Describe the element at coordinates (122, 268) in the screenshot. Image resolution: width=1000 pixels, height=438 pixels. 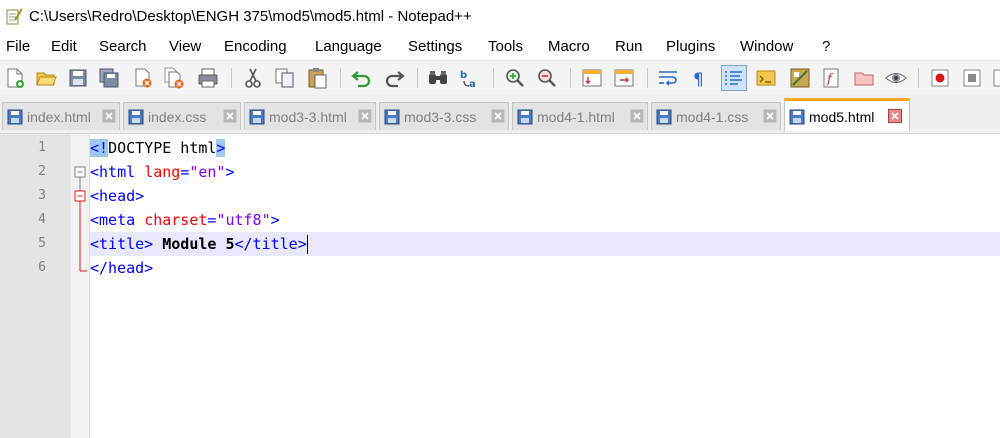
I see `code-token: </head>` at that location.